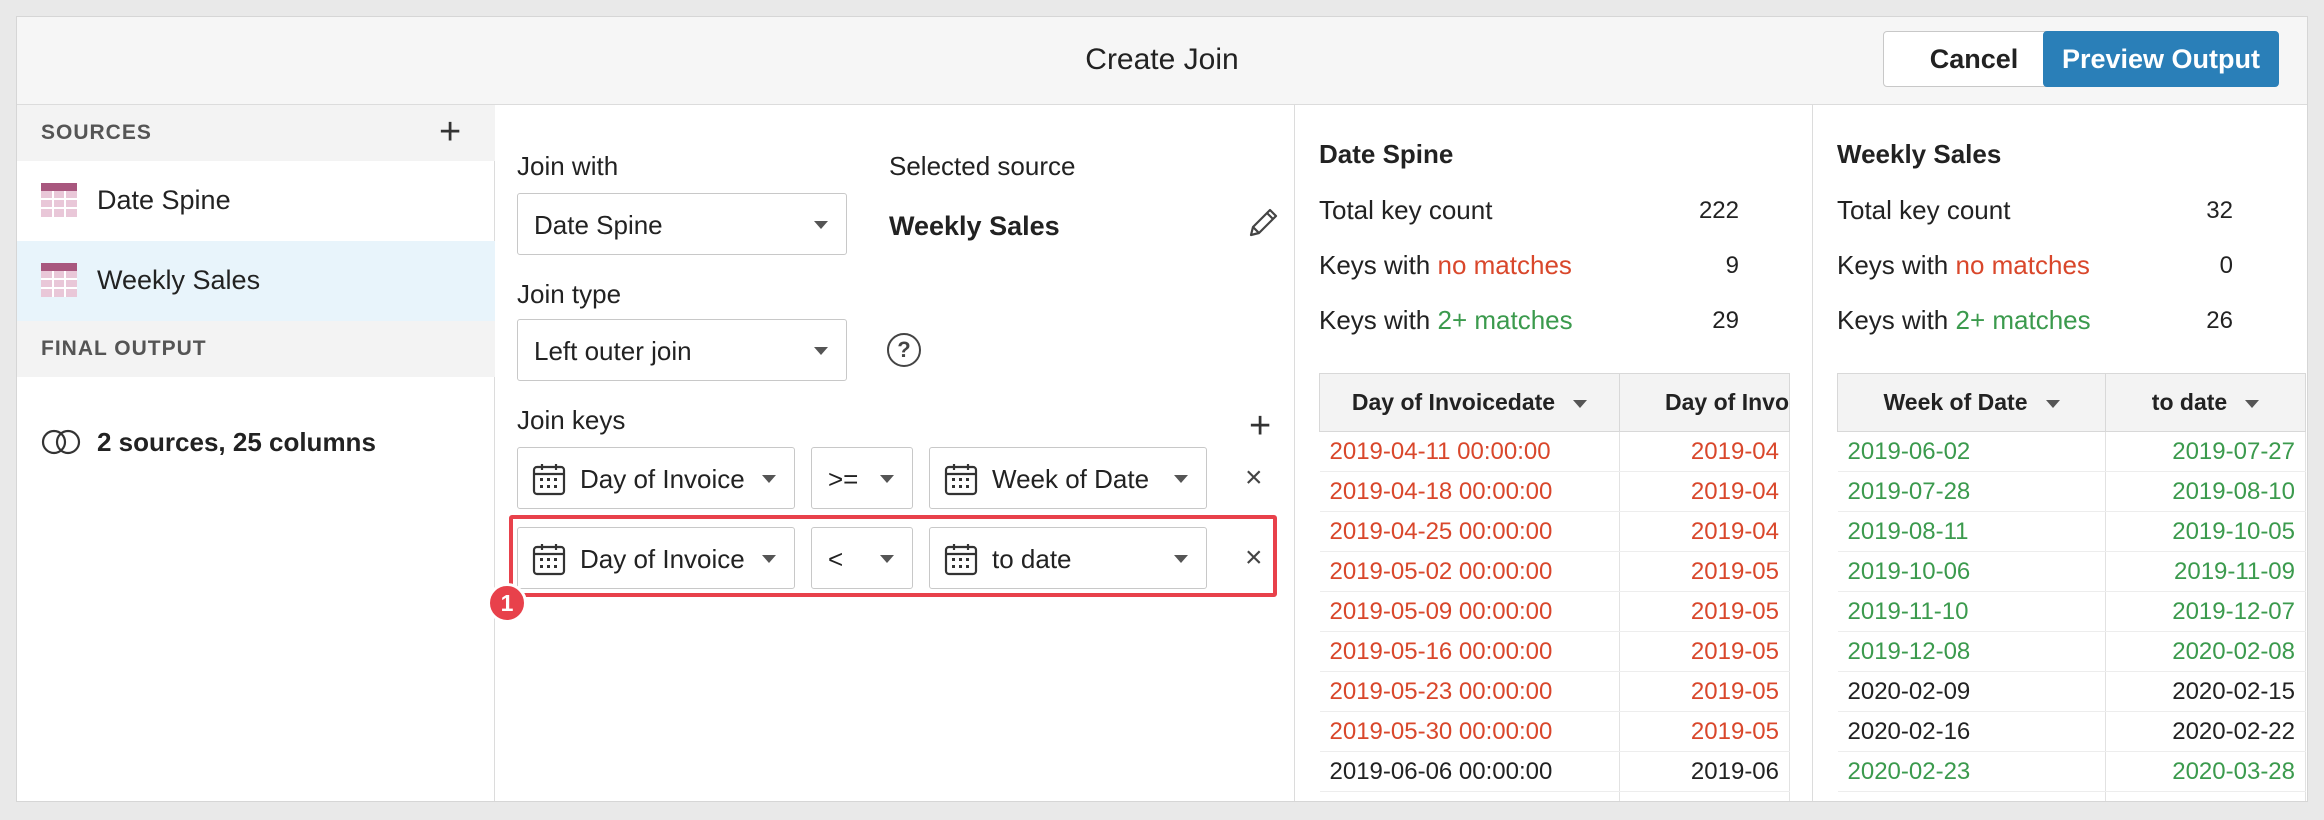 The width and height of the screenshot is (2324, 820). Describe the element at coordinates (1974, 59) in the screenshot. I see `cancel-button: Cancel` at that location.